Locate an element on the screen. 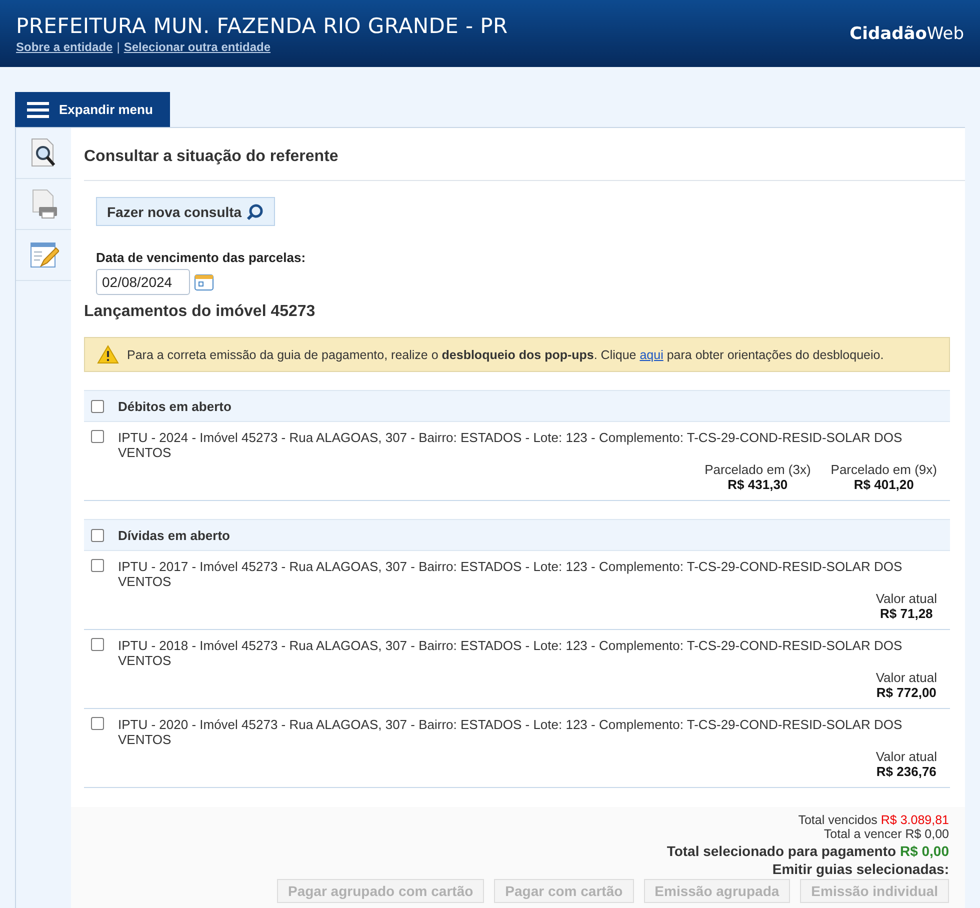 Image resolution: width=980 pixels, height=908 pixels. warning-icon is located at coordinates (108, 354).